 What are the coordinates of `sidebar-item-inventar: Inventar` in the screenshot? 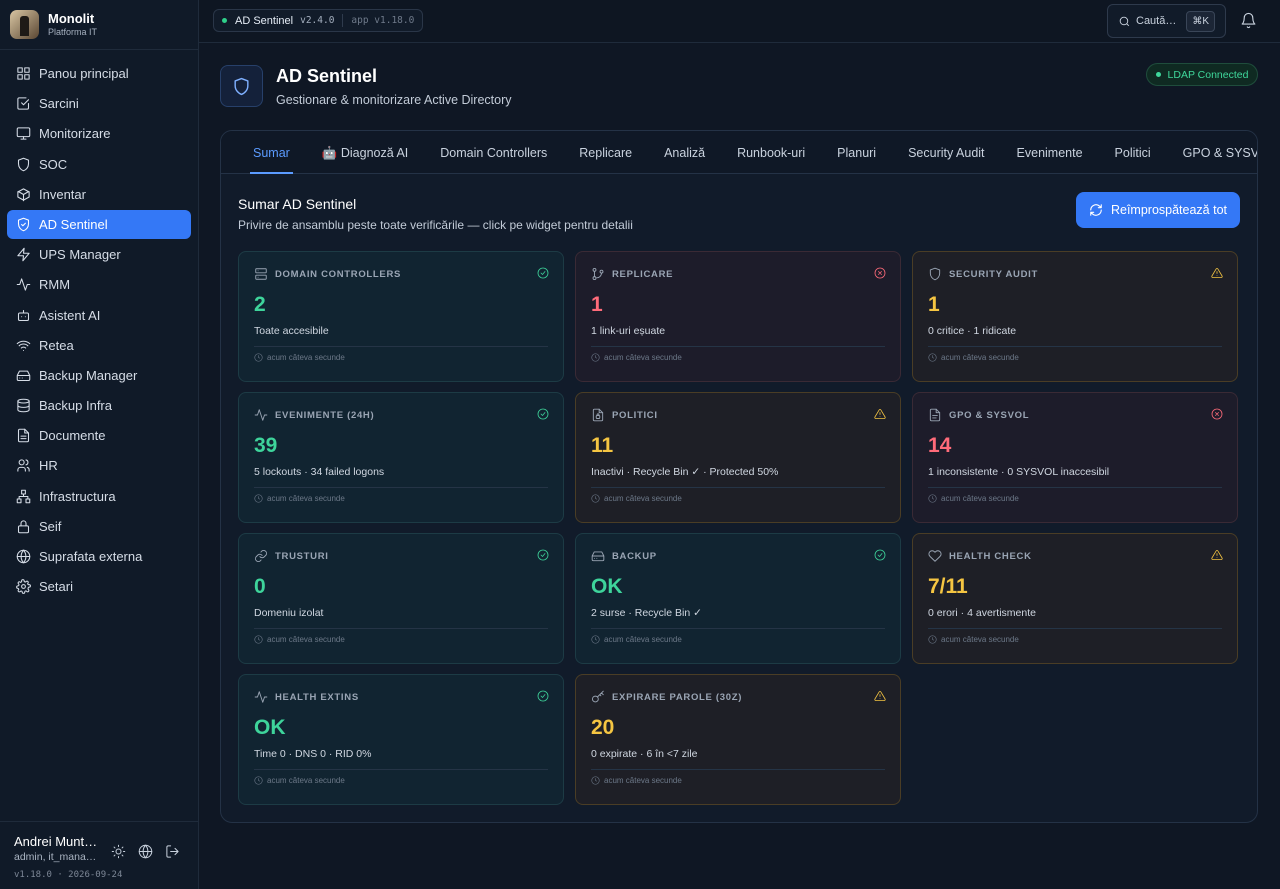 It's located at (99, 194).